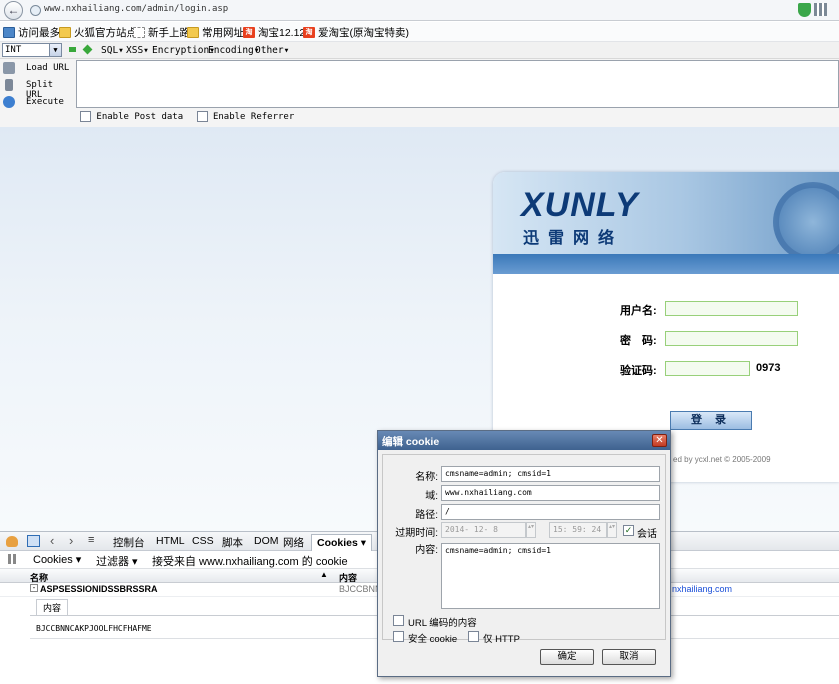  I want to click on content-label: 内容:, so click(426, 550).